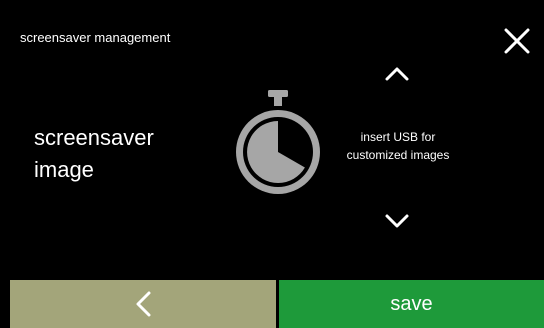 Image resolution: width=544 pixels, height=328 pixels. Describe the element at coordinates (398, 146) in the screenshot. I see `usb-info-text: insert USB for customized images` at that location.